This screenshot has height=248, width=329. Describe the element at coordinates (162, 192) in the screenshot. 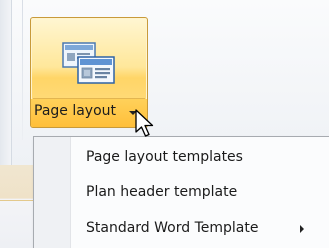

I see `menu-item-label: Plan header template` at that location.